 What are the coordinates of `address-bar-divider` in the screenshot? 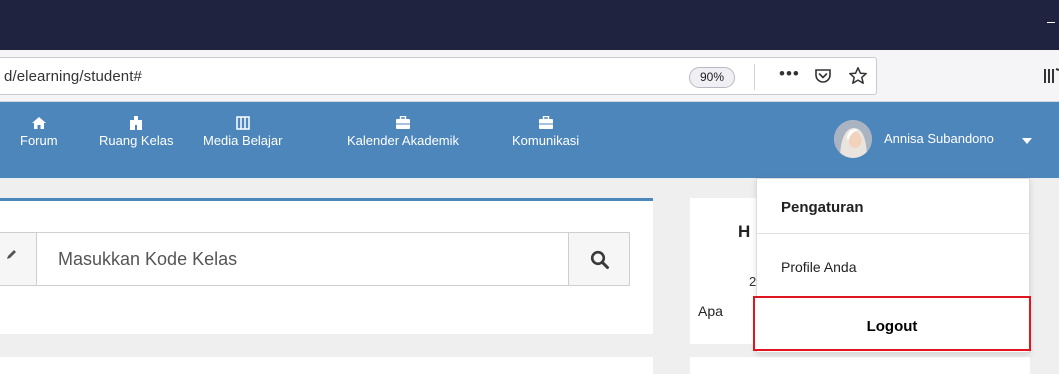 It's located at (754, 77).